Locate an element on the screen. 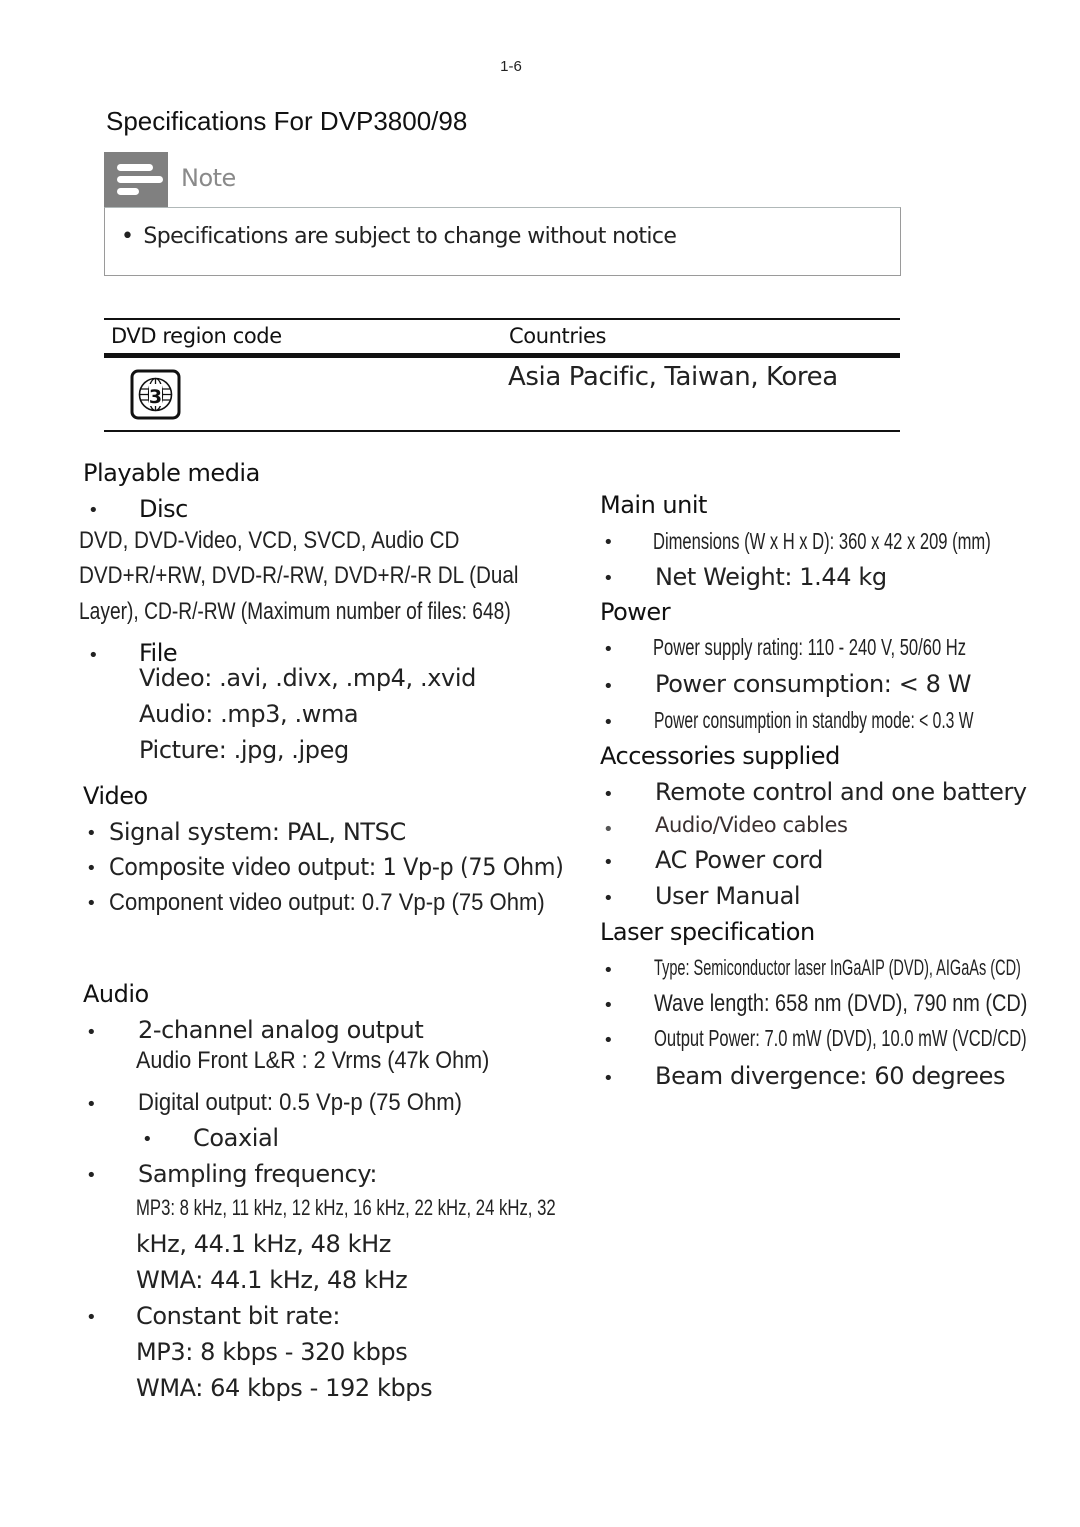 This screenshot has height=1527, width=1080. section-heading-power: Power is located at coordinates (635, 612).